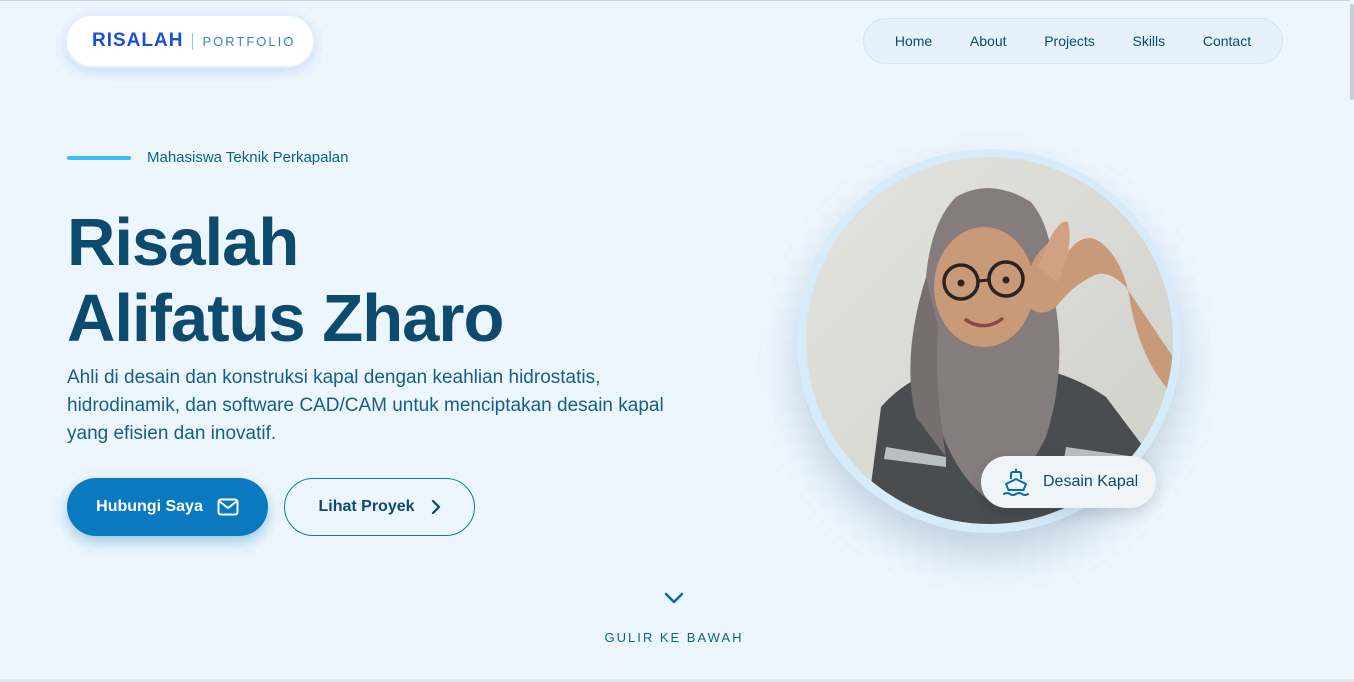 This screenshot has height=682, width=1354. Describe the element at coordinates (988, 41) in the screenshot. I see `nav-about: About` at that location.